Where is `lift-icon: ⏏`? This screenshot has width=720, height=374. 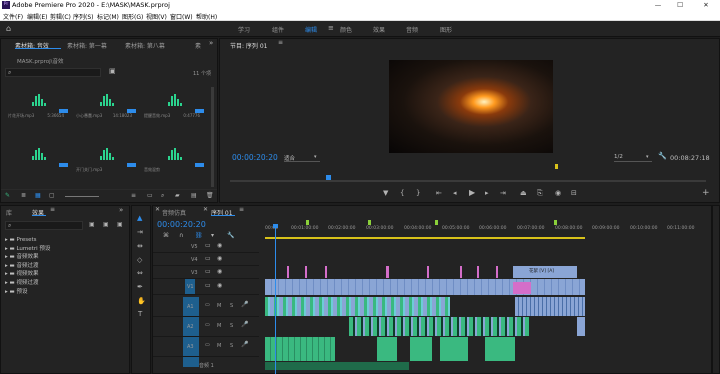 lift-icon: ⏏ is located at coordinates (523, 193).